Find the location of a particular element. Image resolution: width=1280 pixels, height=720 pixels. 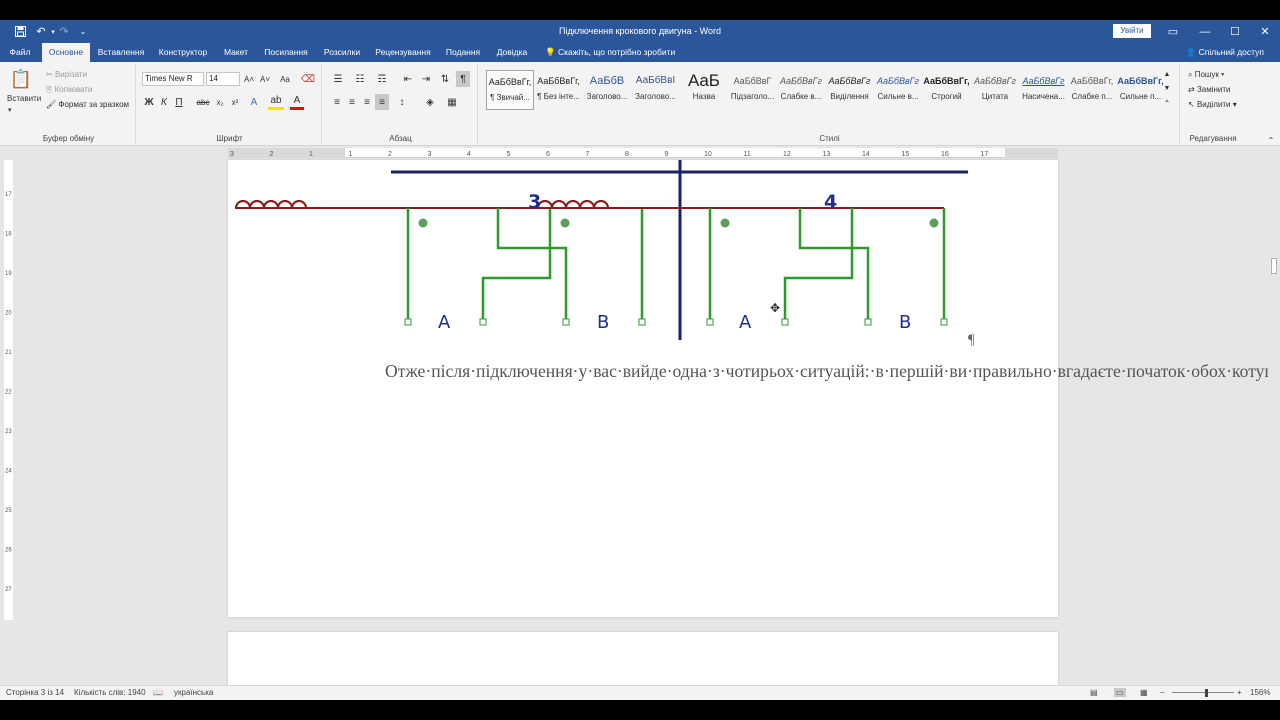

change-case-icon: Aa is located at coordinates (285, 79).